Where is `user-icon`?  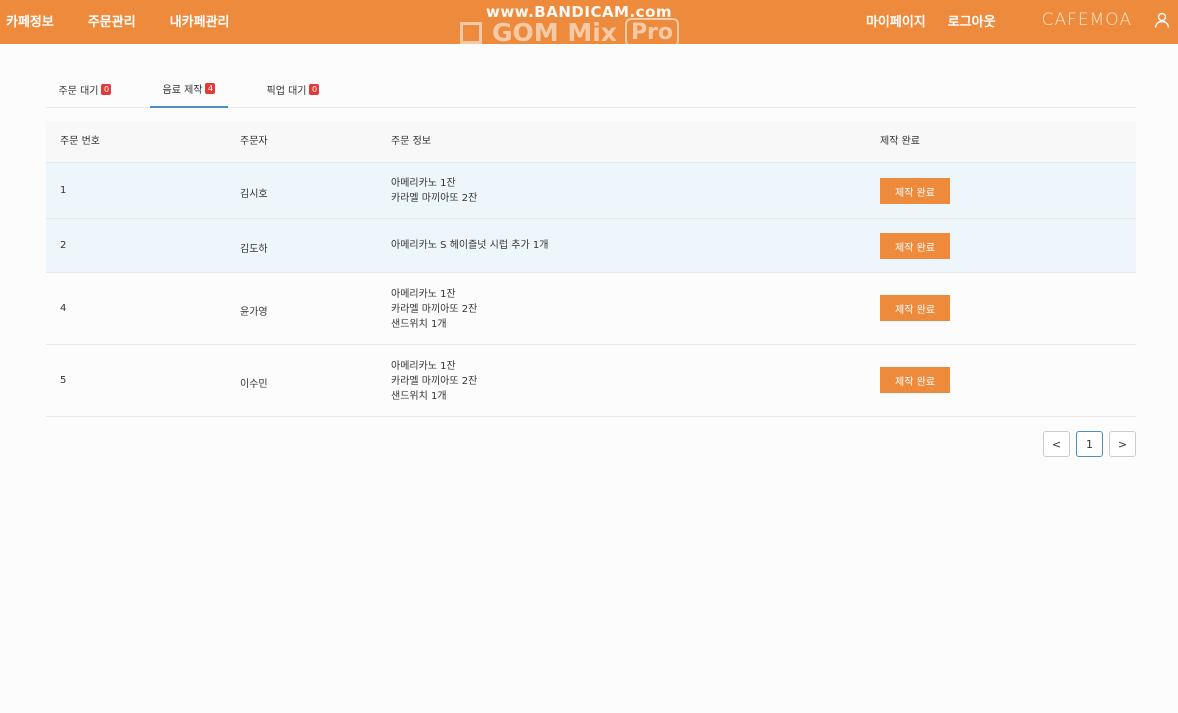
user-icon is located at coordinates (1162, 20).